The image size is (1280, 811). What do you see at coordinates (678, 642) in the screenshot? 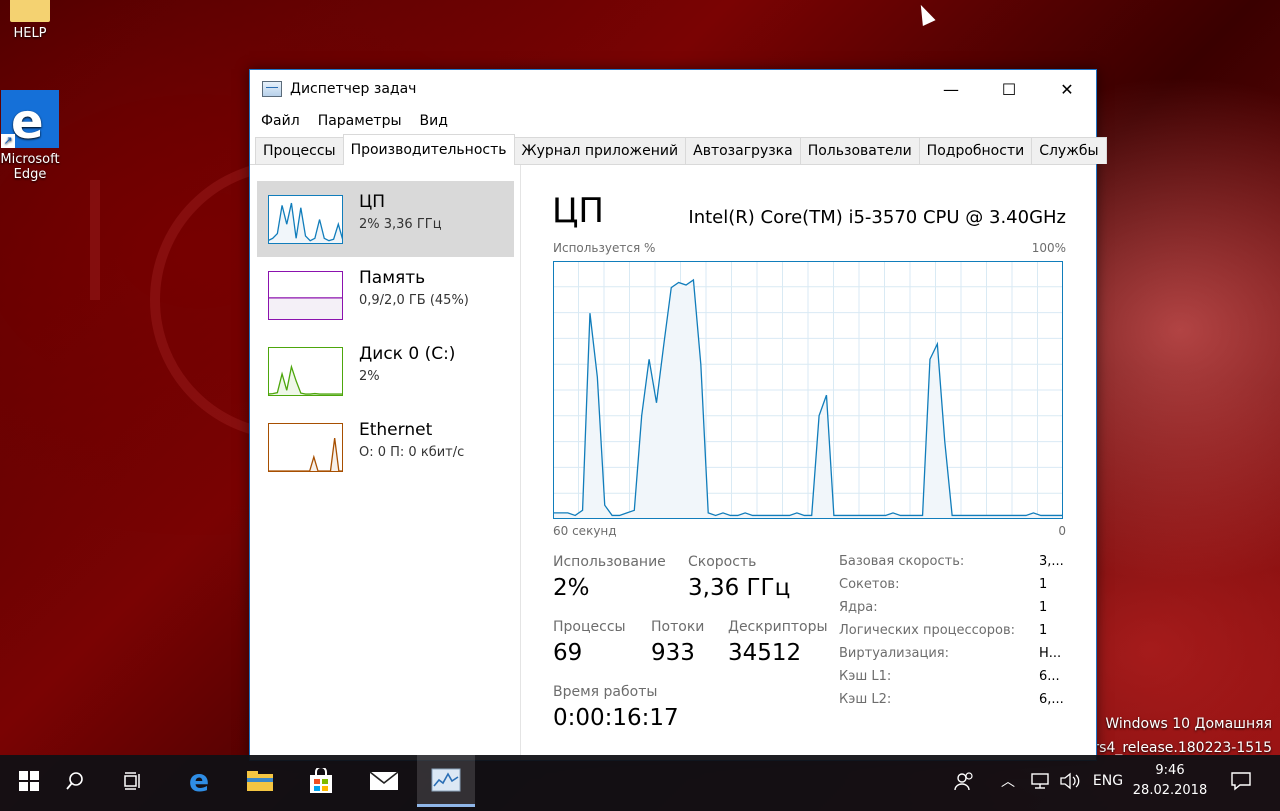
I see `stat-threads: Потоки 933` at bounding box center [678, 642].